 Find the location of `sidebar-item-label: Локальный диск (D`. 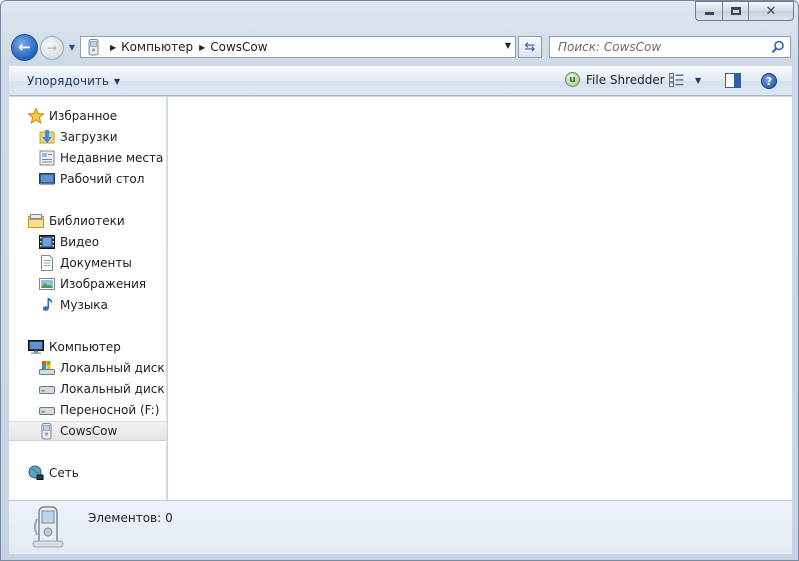

sidebar-item-label: Локальный диск (D is located at coordinates (113, 389).